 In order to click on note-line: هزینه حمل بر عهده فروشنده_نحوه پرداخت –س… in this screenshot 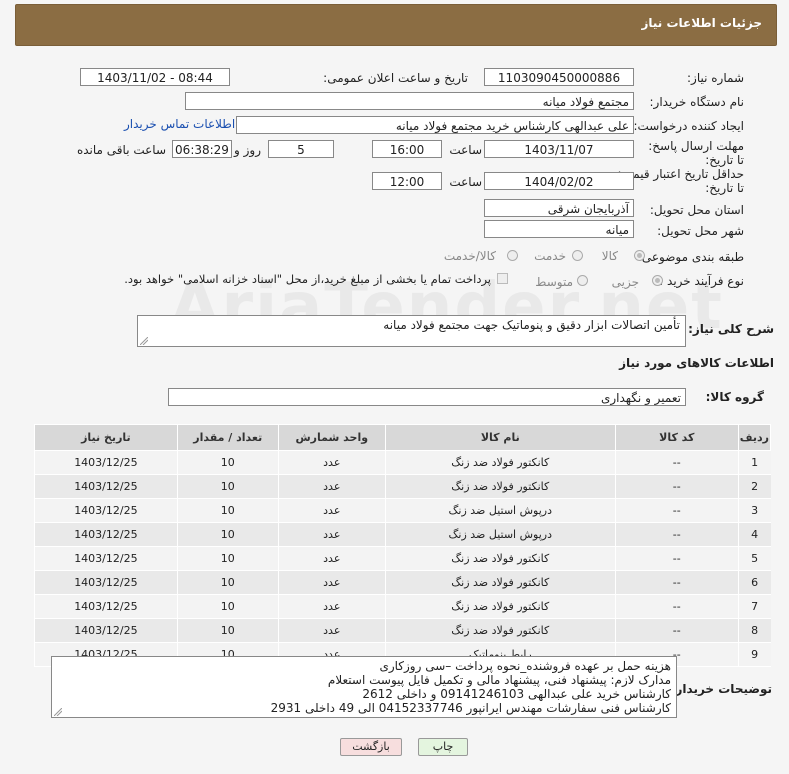, I will do `click(525, 666)`.